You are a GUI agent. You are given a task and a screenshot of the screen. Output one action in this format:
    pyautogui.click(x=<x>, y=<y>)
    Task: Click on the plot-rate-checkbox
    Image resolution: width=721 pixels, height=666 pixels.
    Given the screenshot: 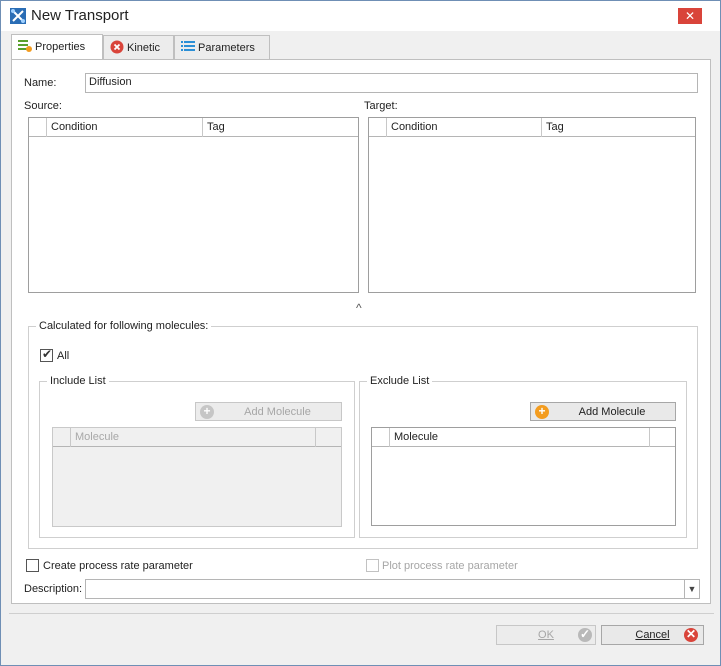 What is the action you would take?
    pyautogui.click(x=372, y=565)
    